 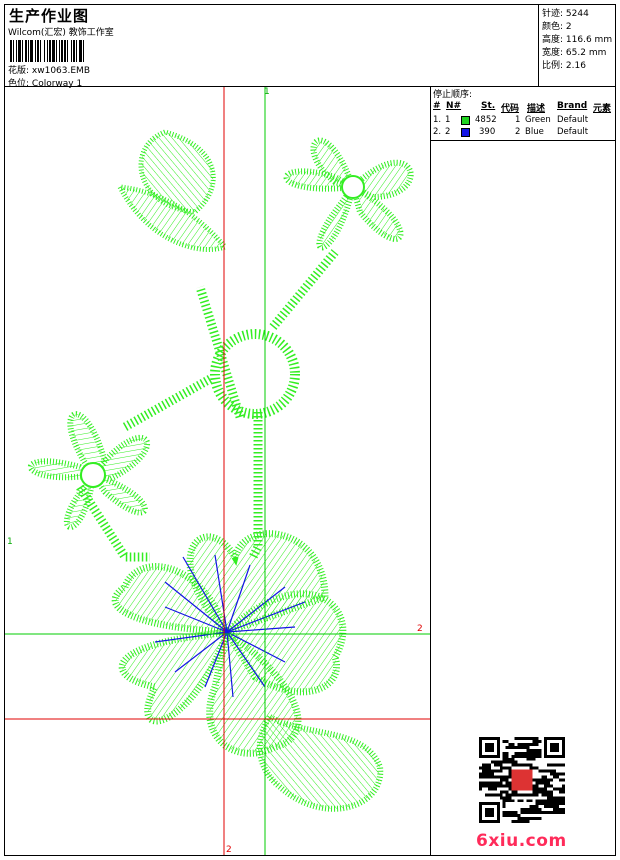 What do you see at coordinates (553, 53) in the screenshot?
I see `stat-label: 宽度:` at bounding box center [553, 53].